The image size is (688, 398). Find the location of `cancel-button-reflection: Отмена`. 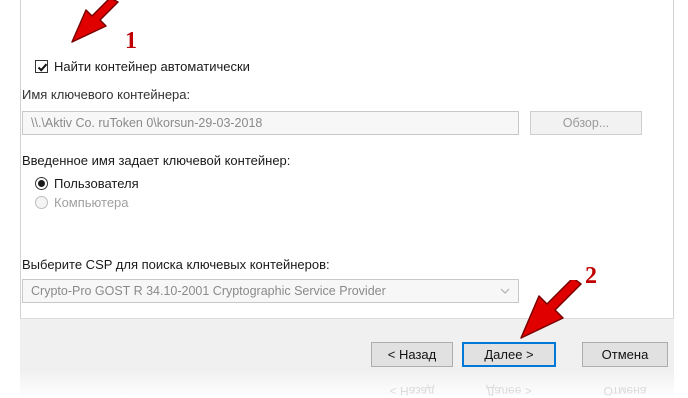

cancel-button-reflection: Отмена is located at coordinates (625, 391).